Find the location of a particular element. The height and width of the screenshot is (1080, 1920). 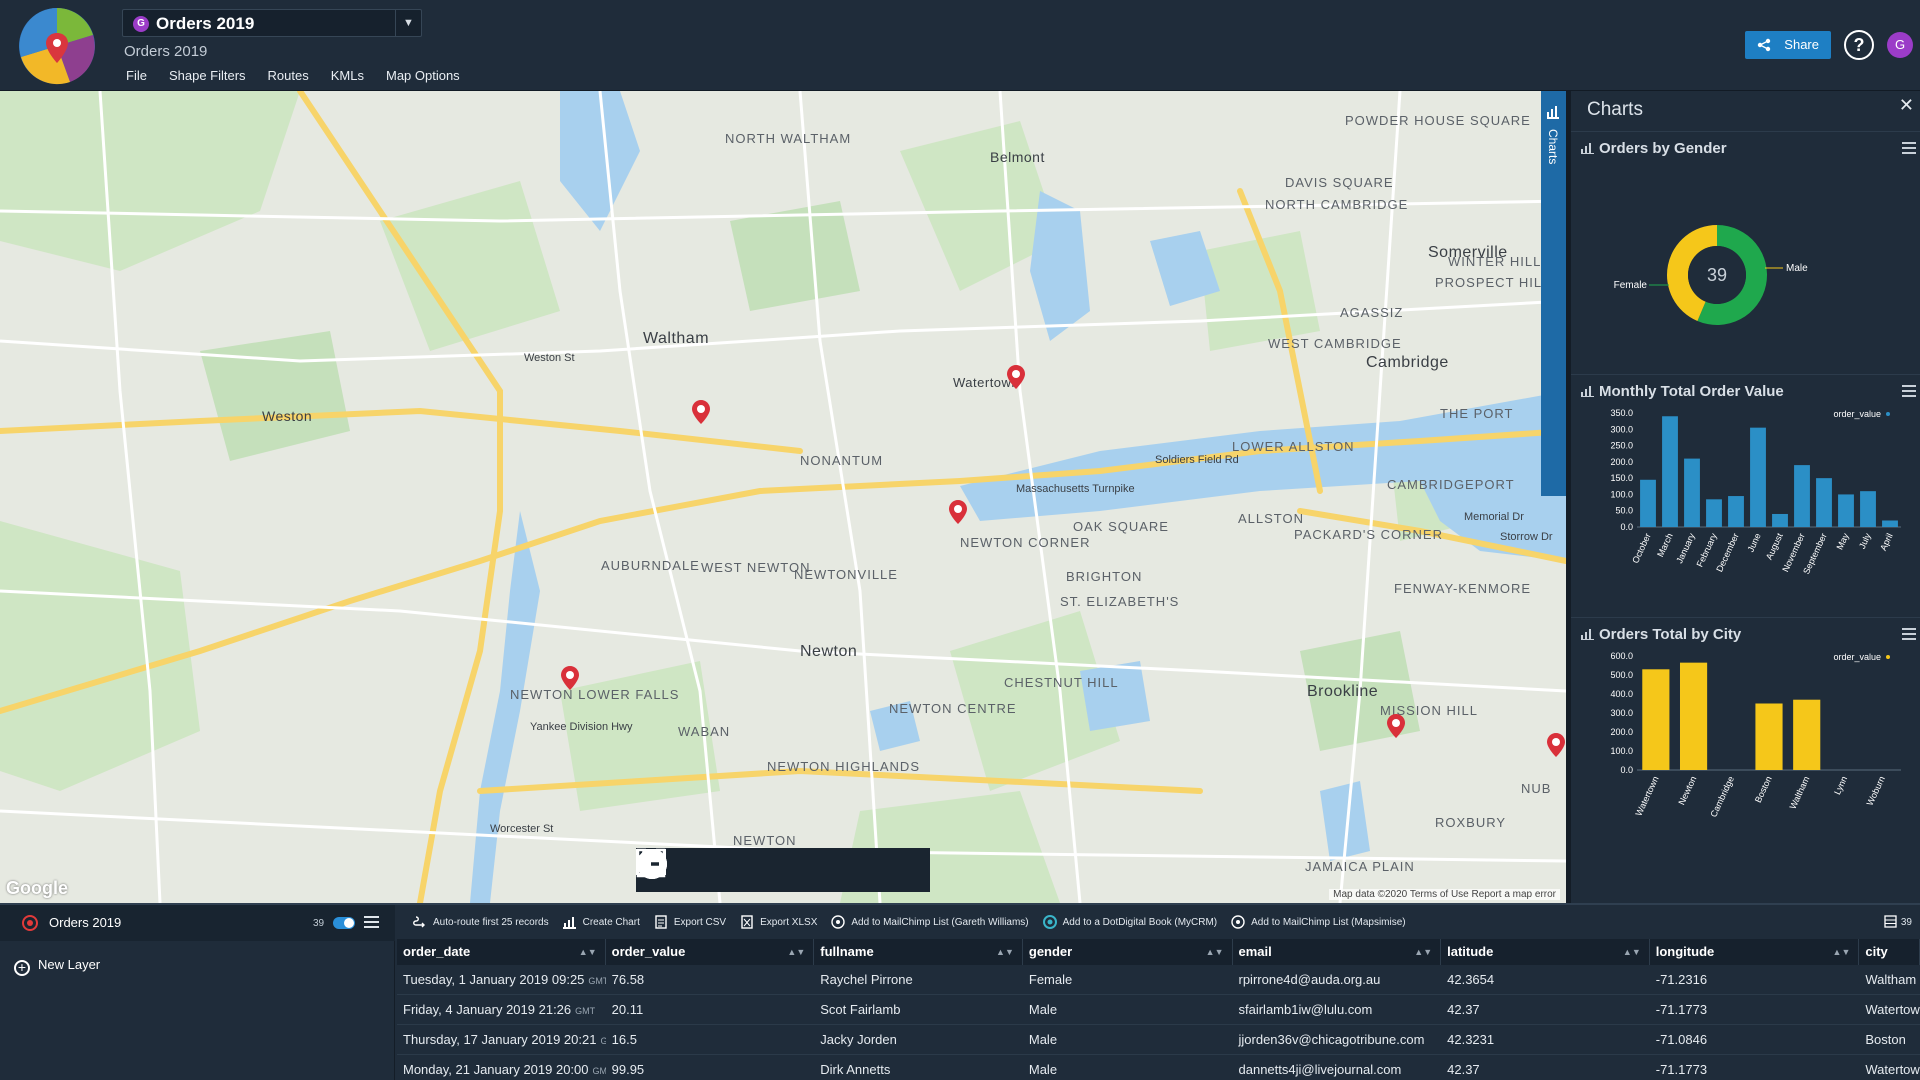

xlsx-icon is located at coordinates (747, 922).